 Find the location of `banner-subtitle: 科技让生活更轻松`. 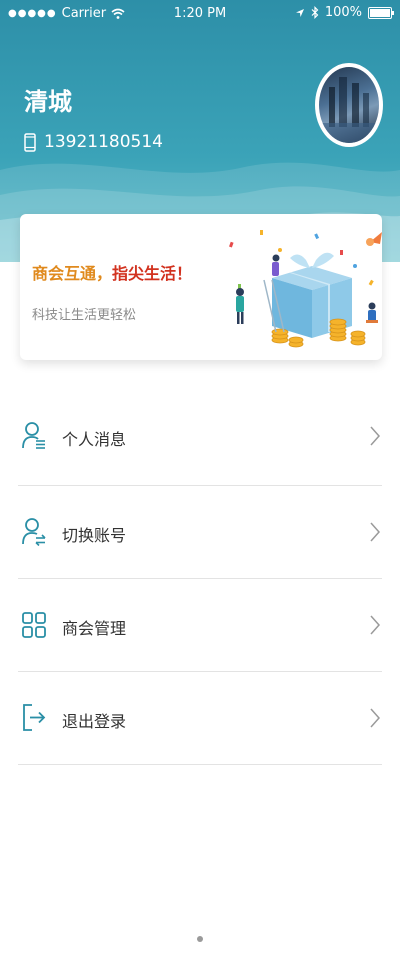

banner-subtitle: 科技让生活更轻松 is located at coordinates (84, 315).